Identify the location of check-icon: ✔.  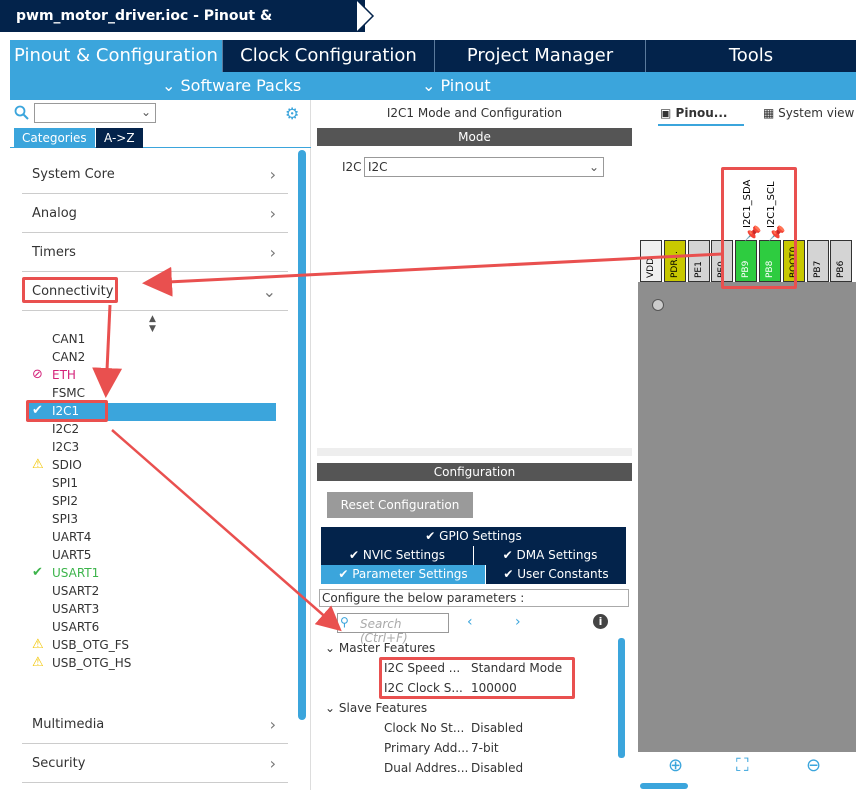
(37, 410).